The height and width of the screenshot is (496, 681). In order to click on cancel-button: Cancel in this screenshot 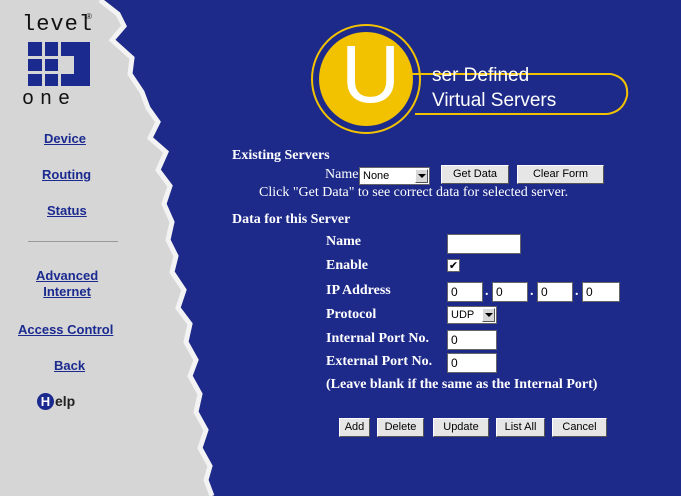, I will do `click(579, 427)`.